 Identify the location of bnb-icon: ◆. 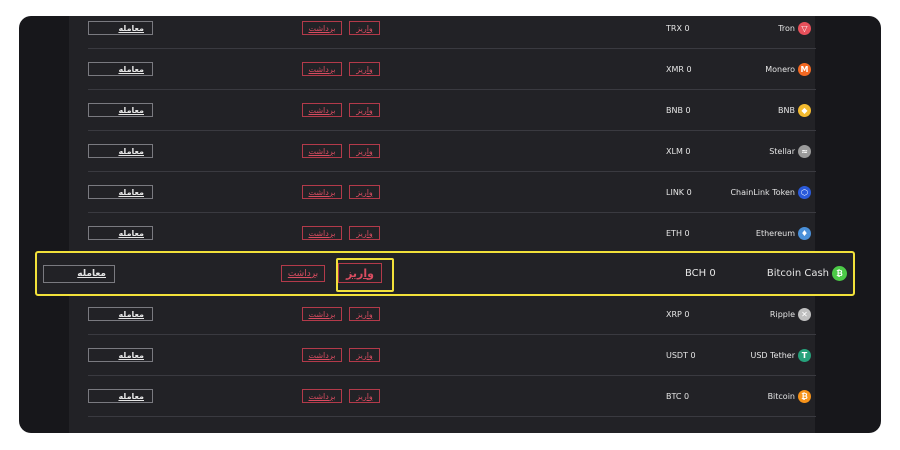
(804, 110).